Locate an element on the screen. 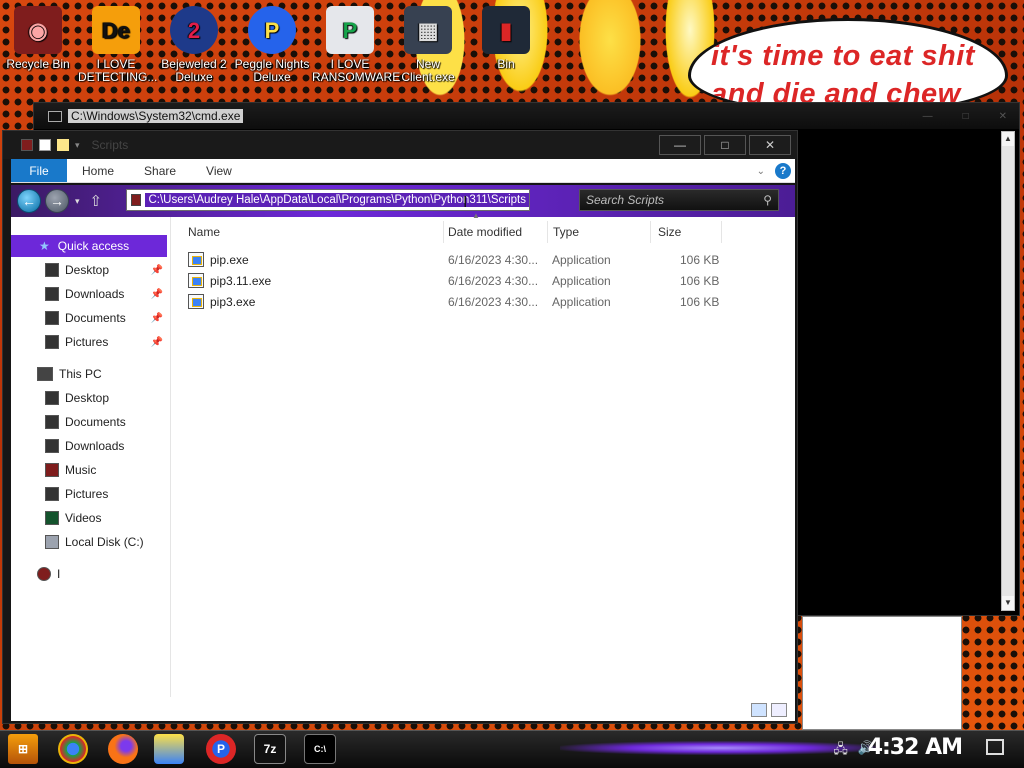  desktop-icon-bejeweled: 2 Bejeweled 2 Deluxe is located at coordinates (194, 45).